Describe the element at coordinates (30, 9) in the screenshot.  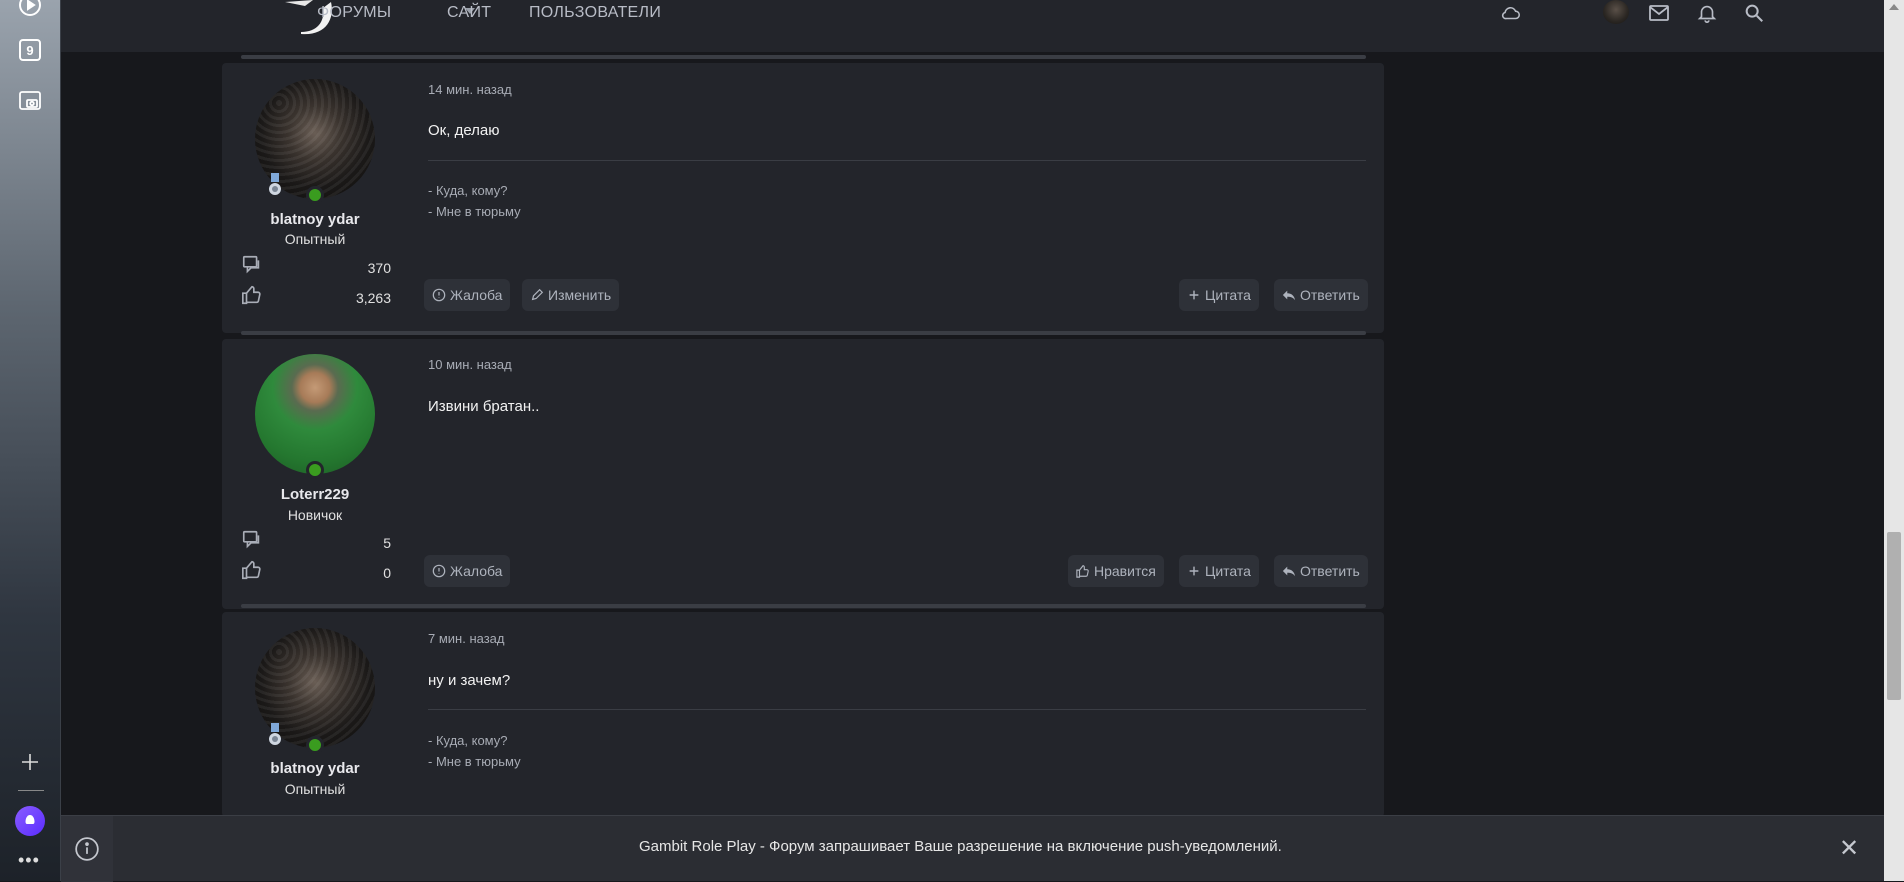
I see `play-icon` at that location.